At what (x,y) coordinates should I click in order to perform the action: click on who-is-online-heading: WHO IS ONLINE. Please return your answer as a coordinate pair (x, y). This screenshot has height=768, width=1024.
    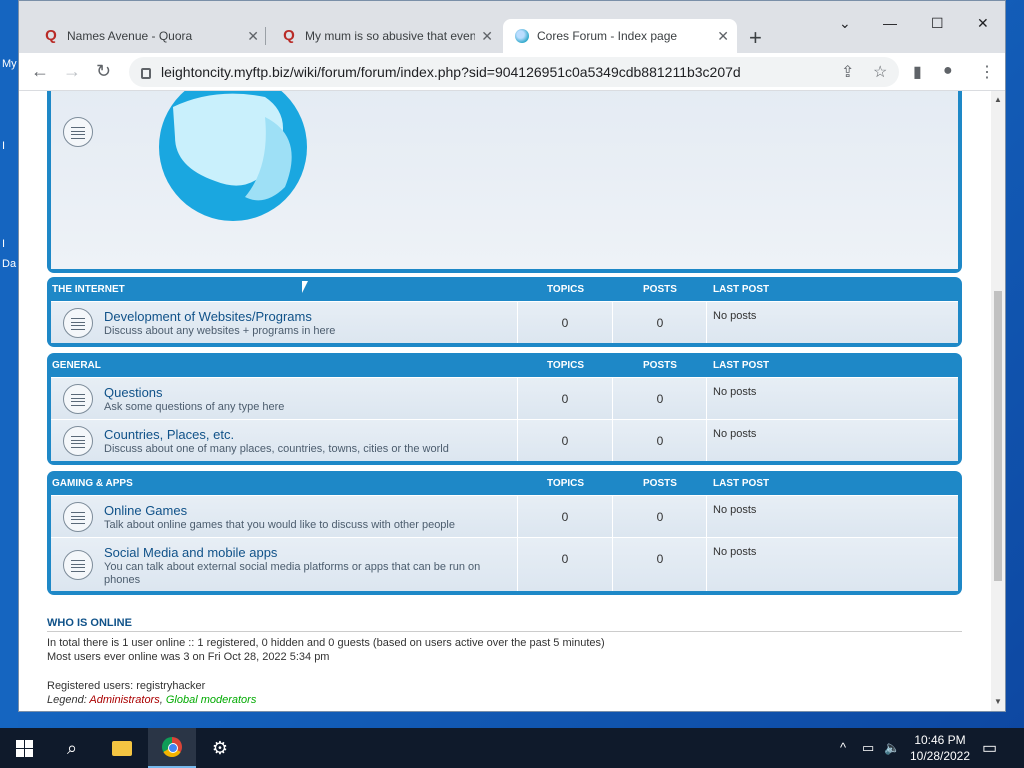
    Looking at the image, I should click on (89, 623).